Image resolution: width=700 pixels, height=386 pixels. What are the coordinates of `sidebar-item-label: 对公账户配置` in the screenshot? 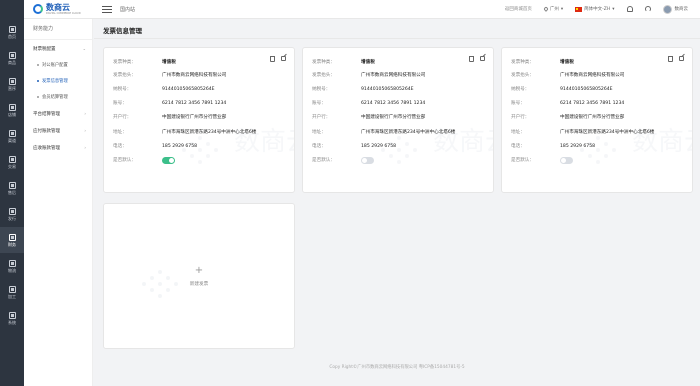 It's located at (55, 65).